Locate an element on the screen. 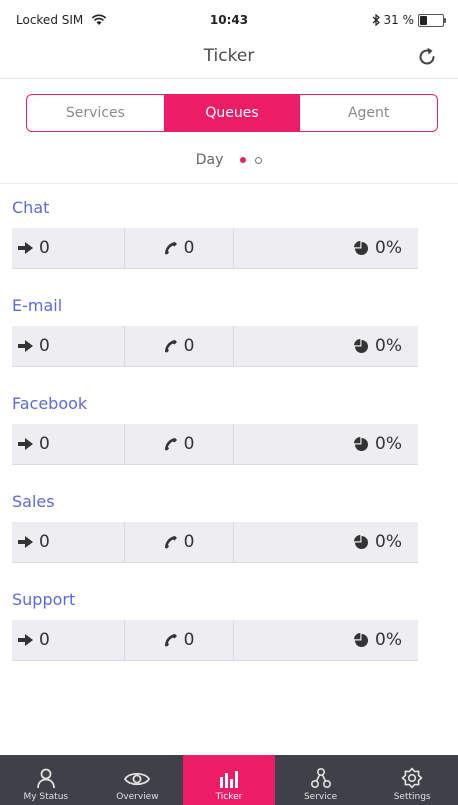  battery-percent: 31 % is located at coordinates (399, 20).